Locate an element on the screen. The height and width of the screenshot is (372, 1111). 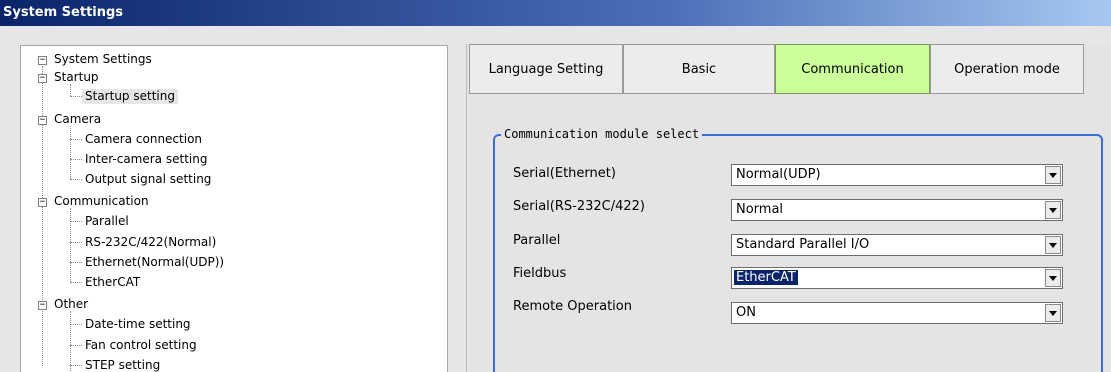
parallel-select: Standard Parallel I/O is located at coordinates (897, 245).